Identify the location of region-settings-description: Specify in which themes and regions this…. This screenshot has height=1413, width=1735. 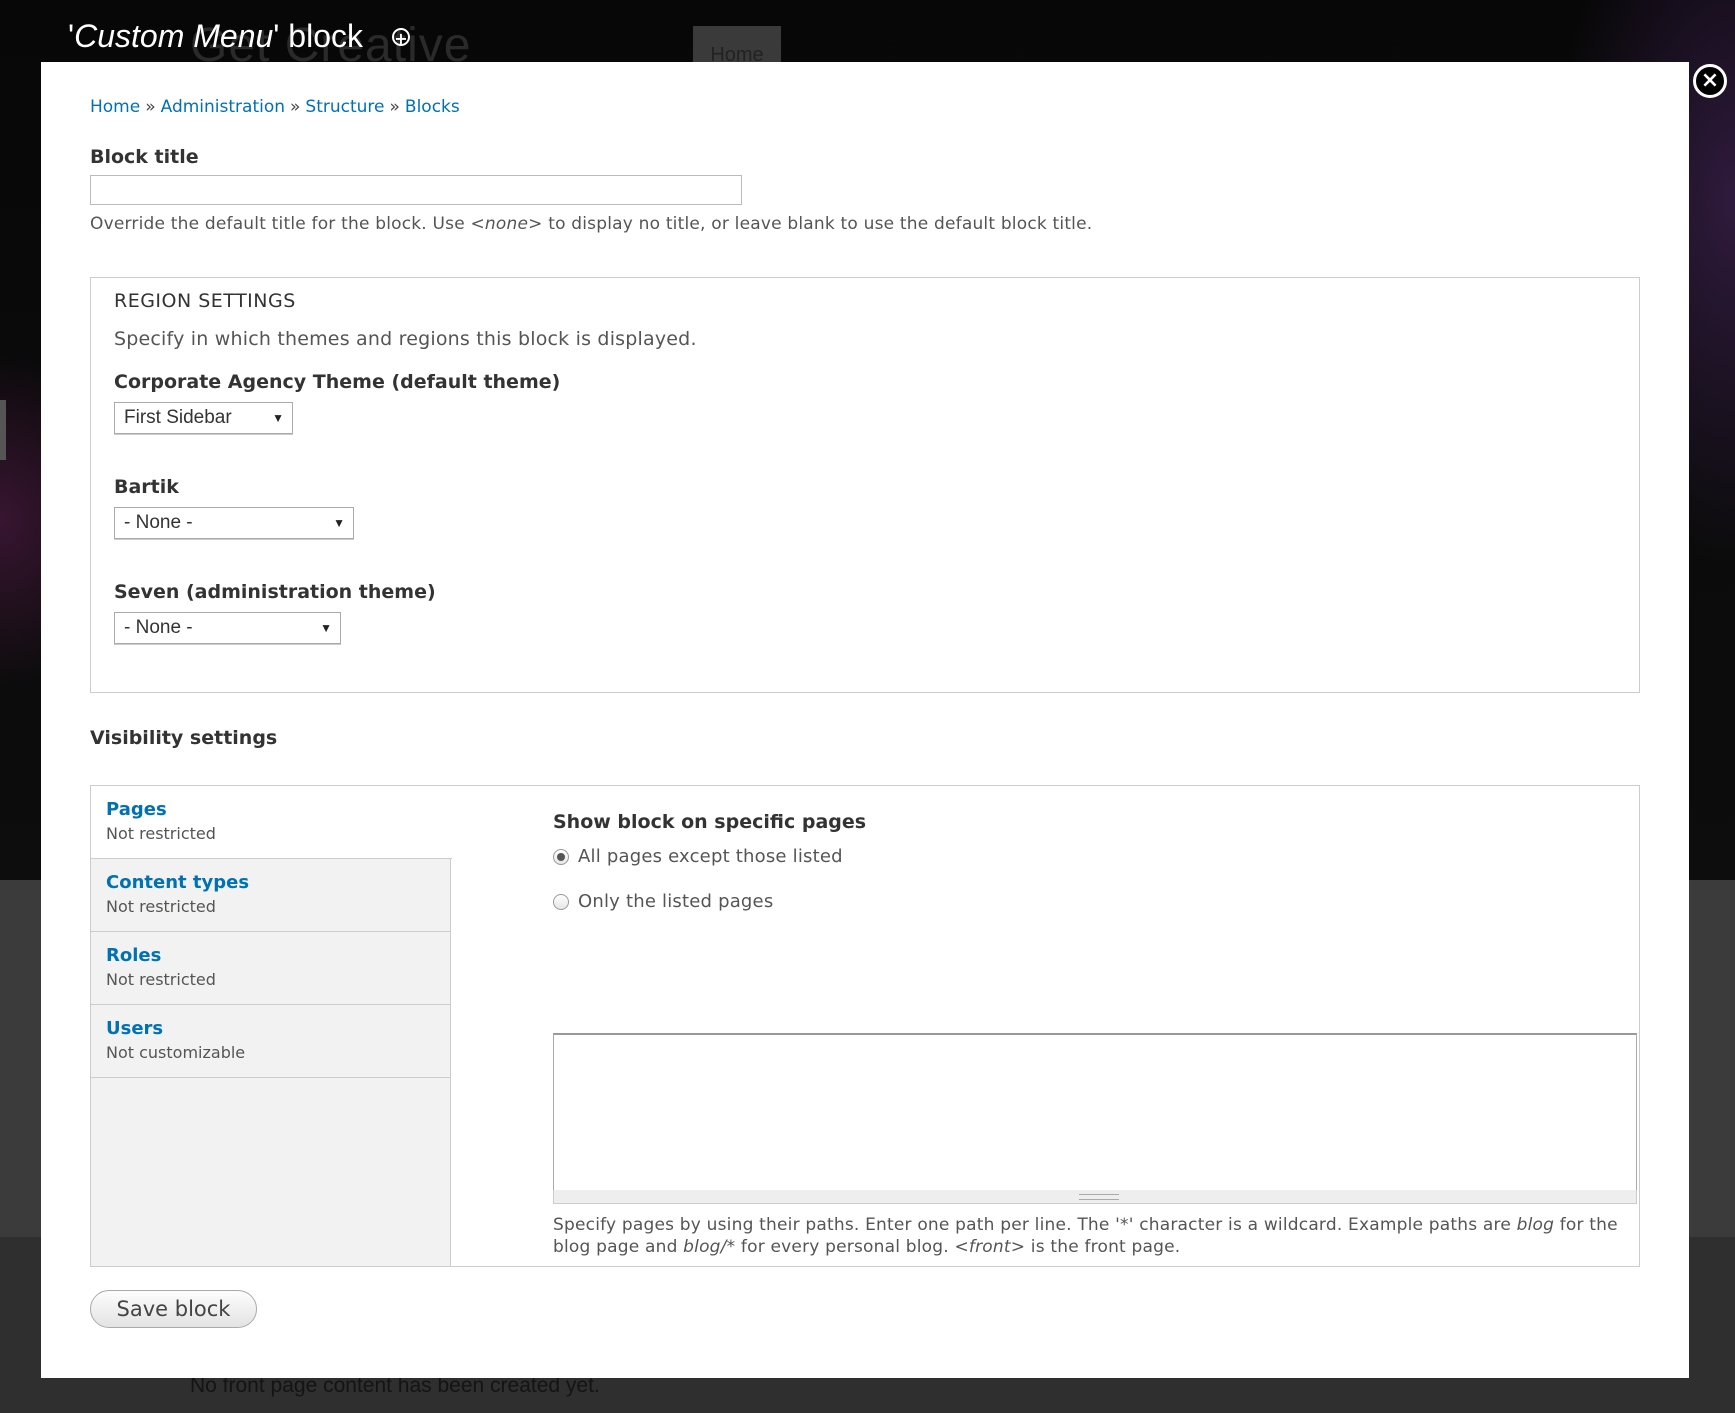
(405, 339).